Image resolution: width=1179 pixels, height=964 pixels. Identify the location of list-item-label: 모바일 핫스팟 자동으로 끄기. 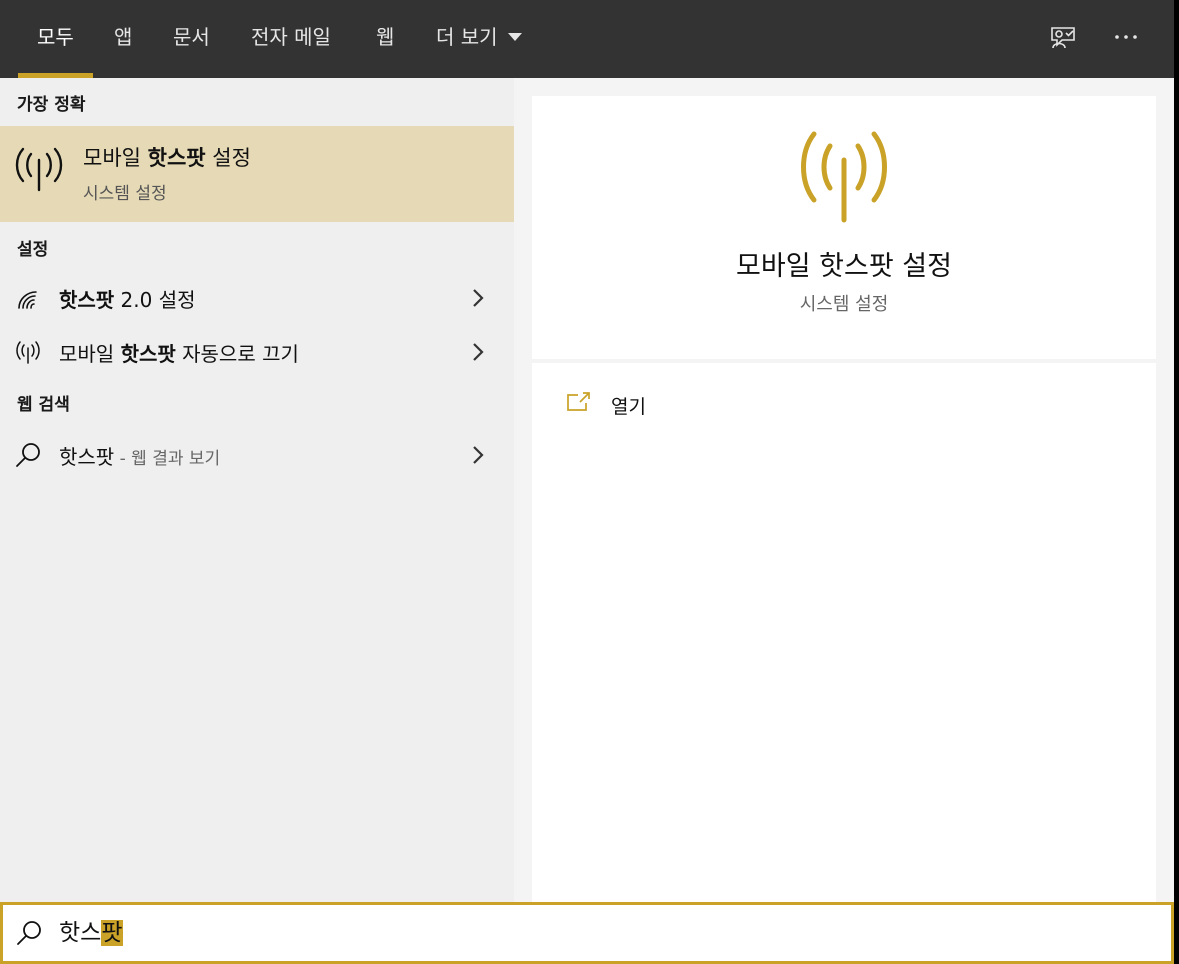
(179, 354).